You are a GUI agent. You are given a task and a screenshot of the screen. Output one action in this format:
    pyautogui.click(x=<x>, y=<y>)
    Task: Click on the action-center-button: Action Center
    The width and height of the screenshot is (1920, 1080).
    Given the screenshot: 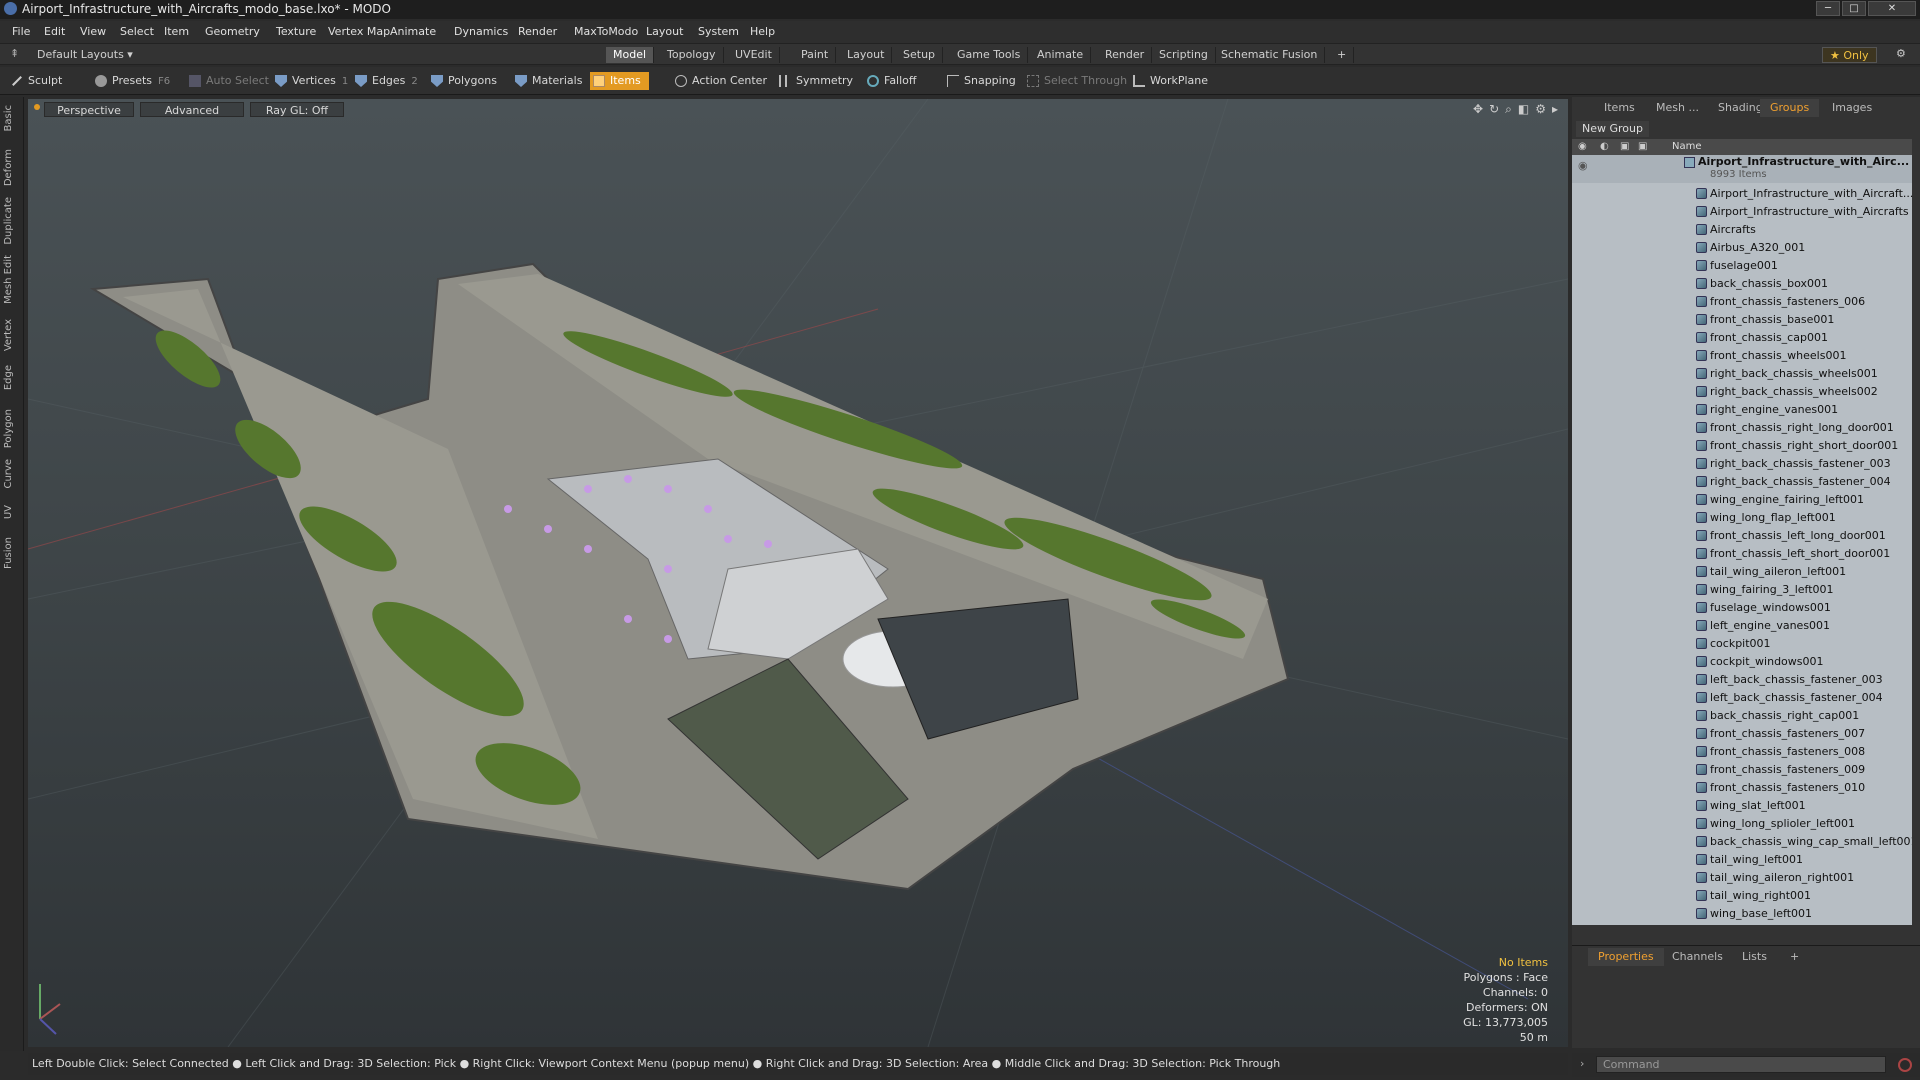 What is the action you would take?
    pyautogui.click(x=719, y=81)
    